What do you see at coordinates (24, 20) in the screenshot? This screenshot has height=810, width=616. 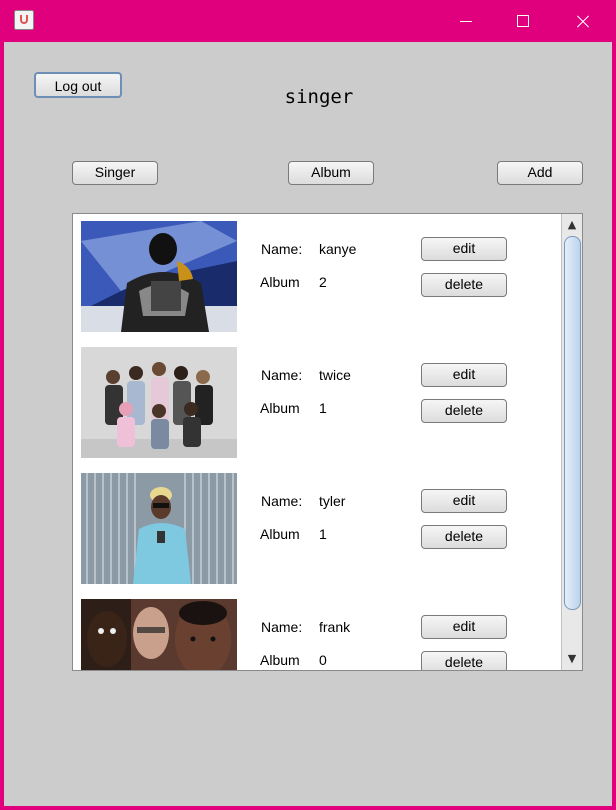 I see `java-cup-icon` at bounding box center [24, 20].